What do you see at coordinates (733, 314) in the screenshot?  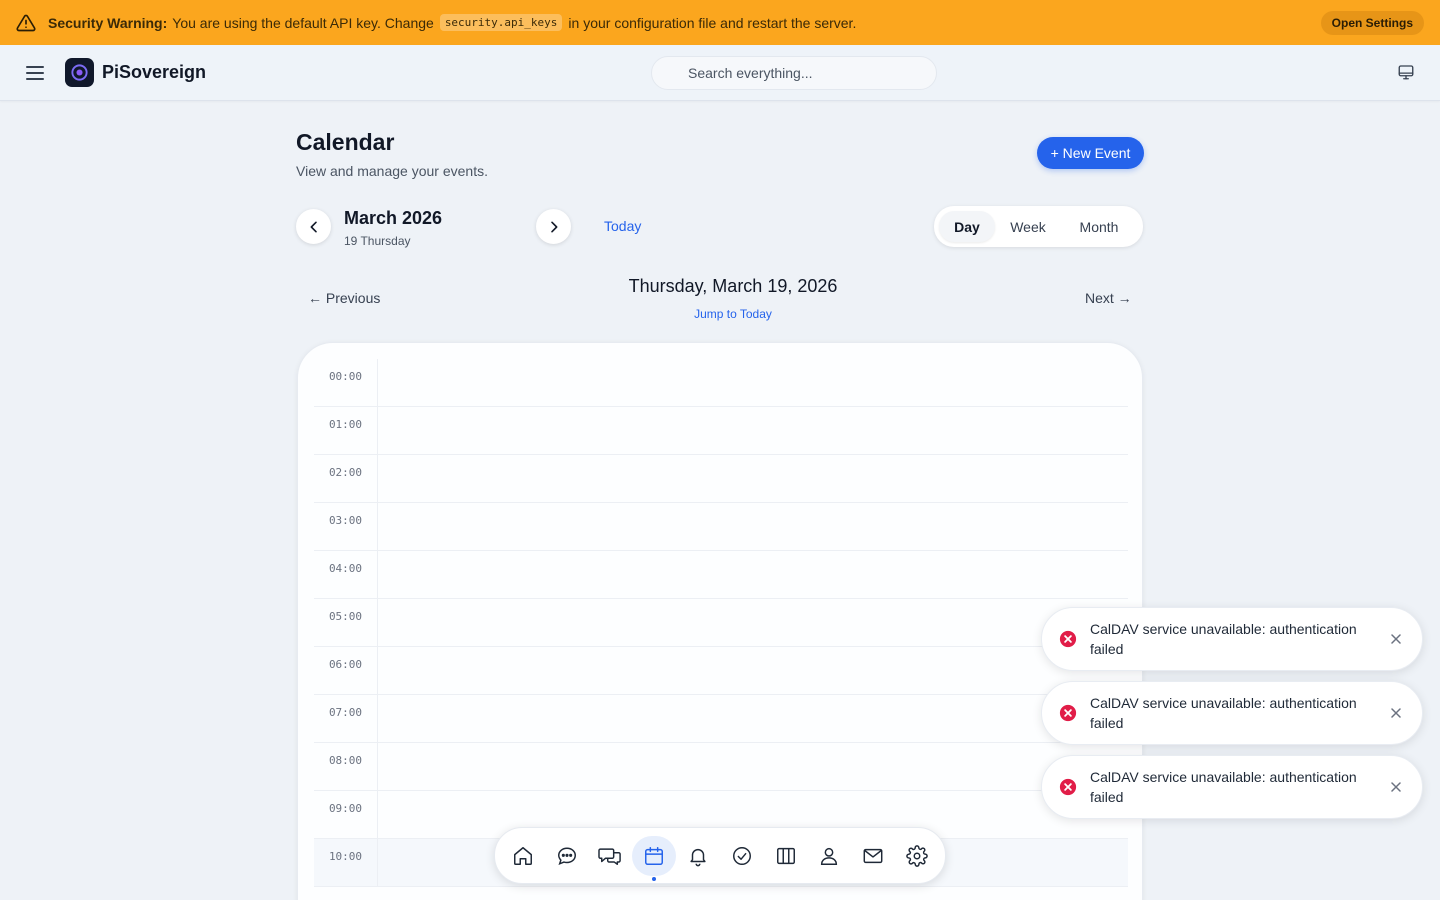 I see `jump-to-today-link: Jump to Today` at bounding box center [733, 314].